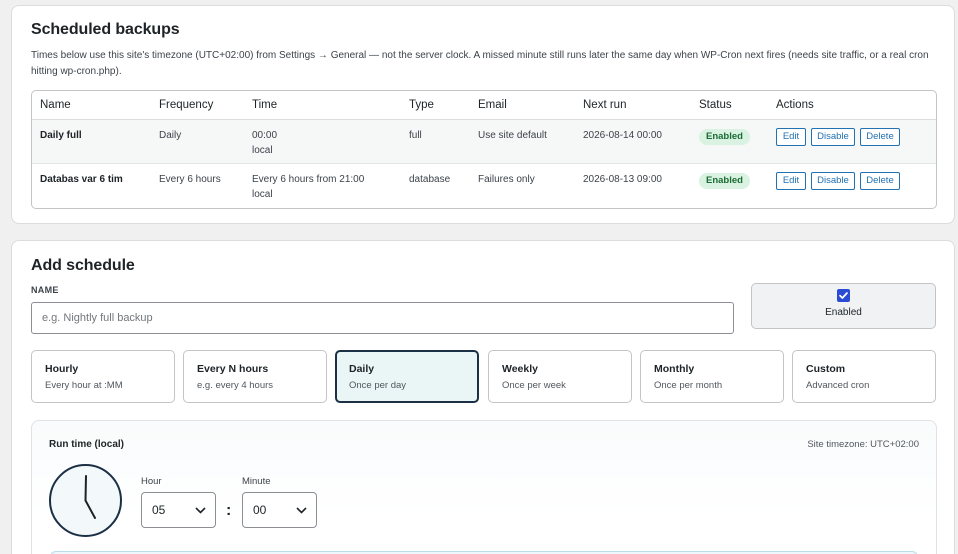 The width and height of the screenshot is (958, 554). I want to click on frequency-title: Hourly, so click(62, 369).